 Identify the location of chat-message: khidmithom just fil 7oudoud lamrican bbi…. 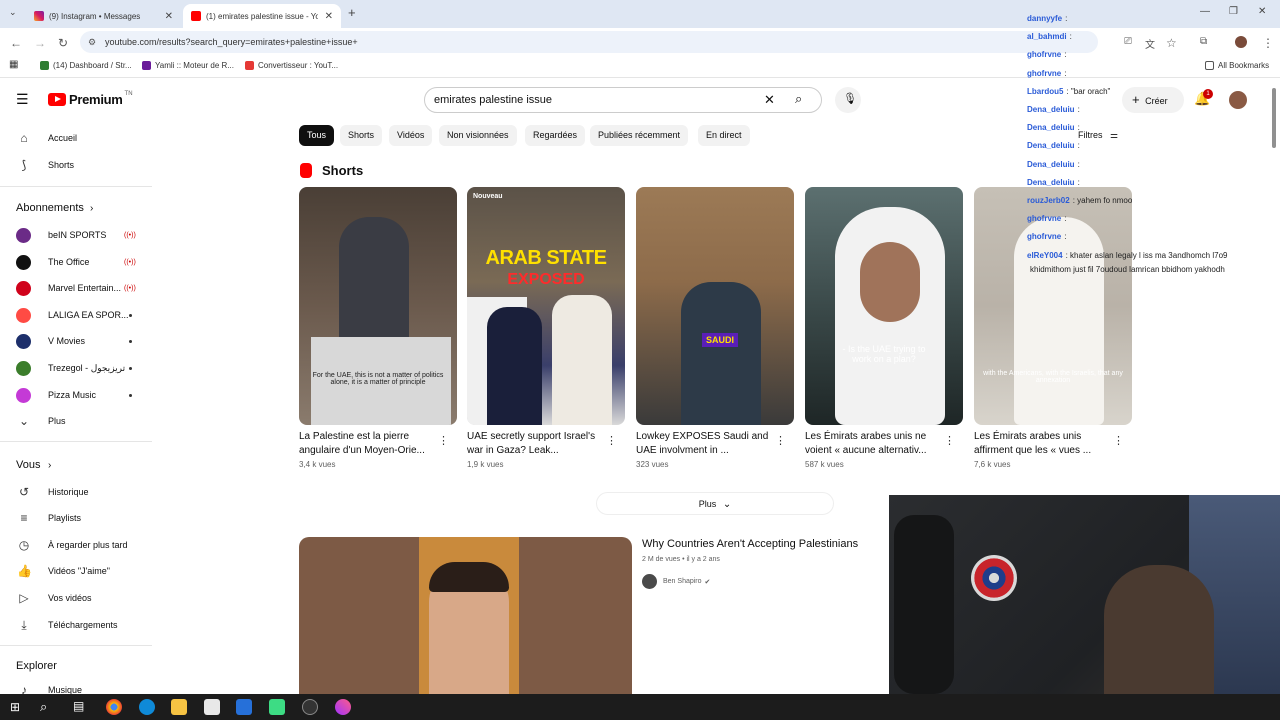
(1126, 269).